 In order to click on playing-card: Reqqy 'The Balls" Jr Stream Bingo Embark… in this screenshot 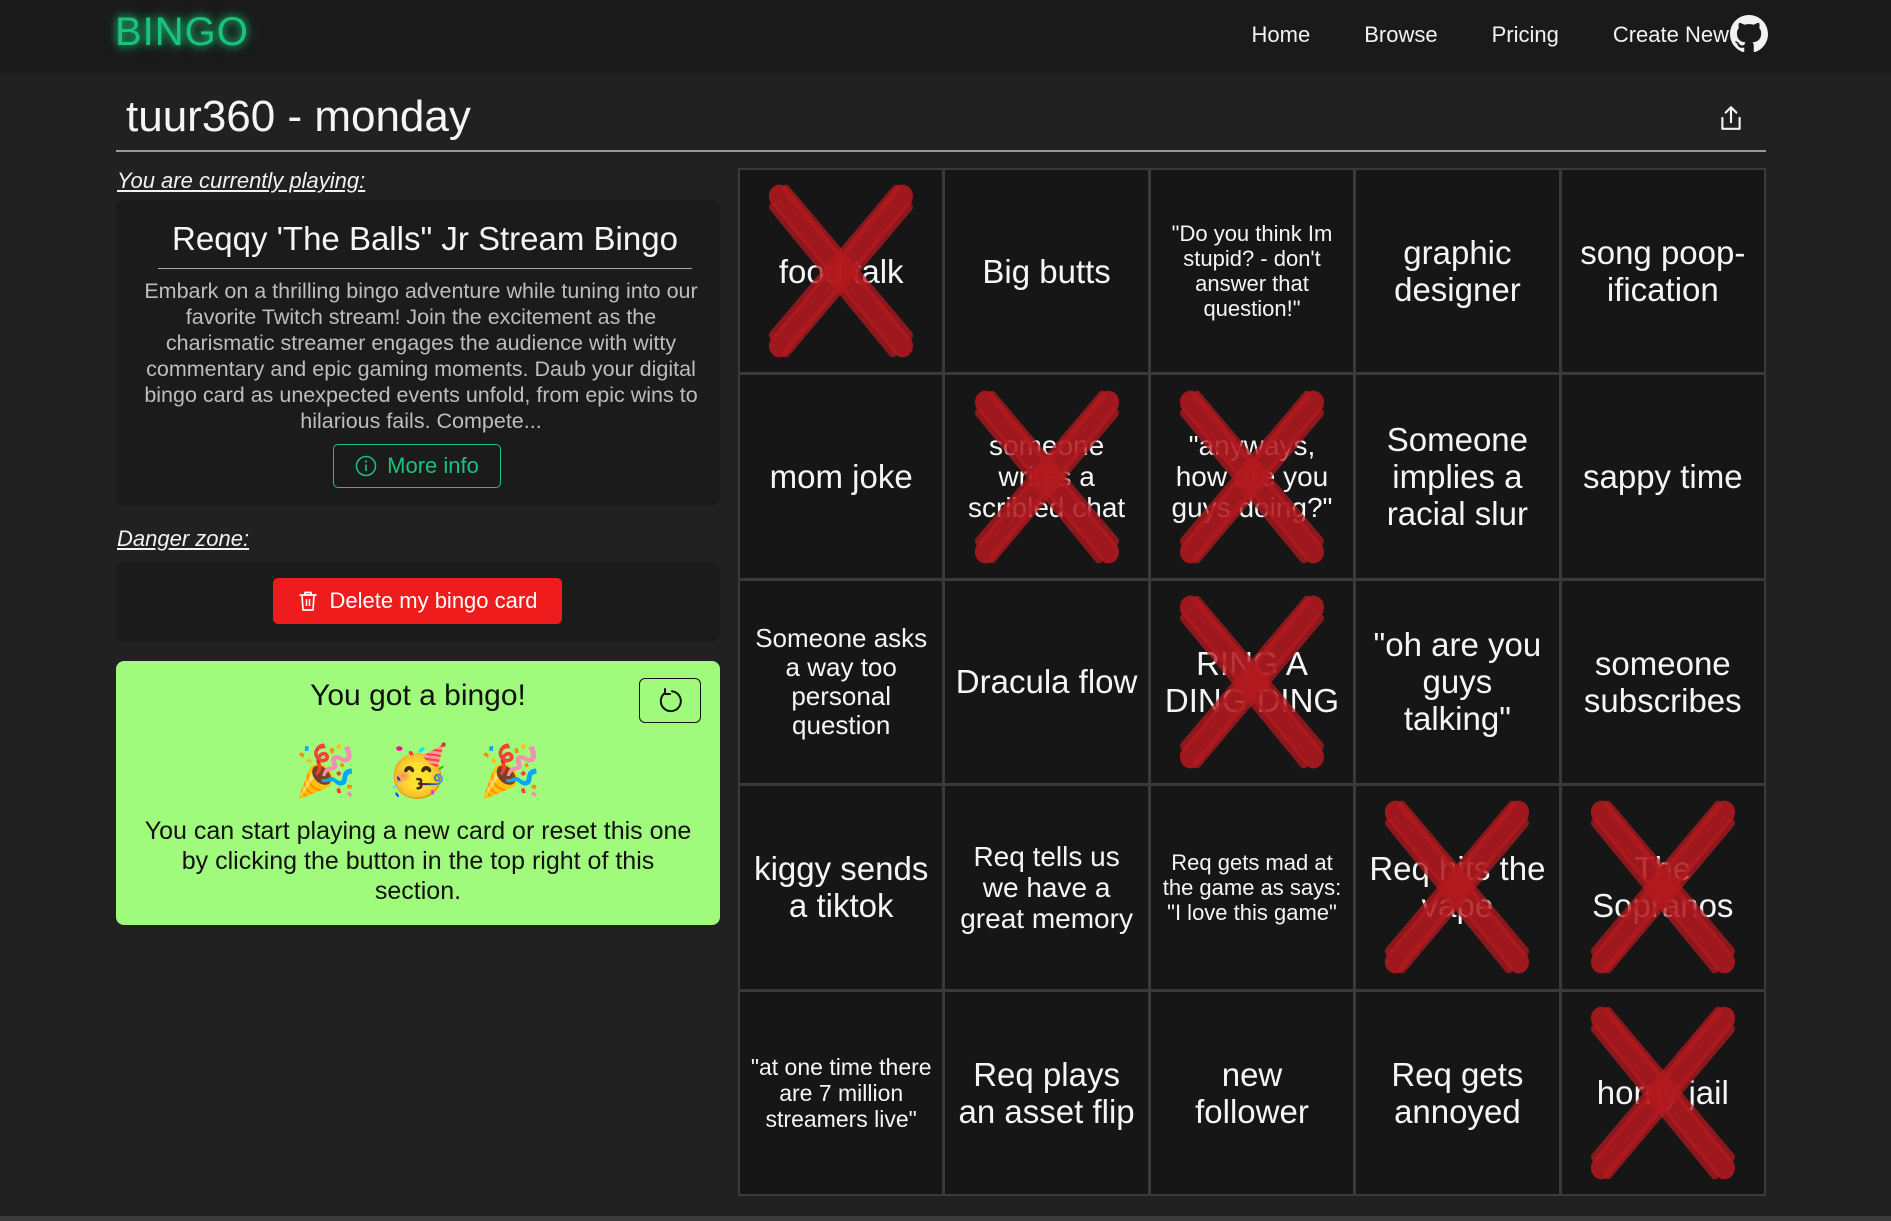, I will do `click(418, 353)`.